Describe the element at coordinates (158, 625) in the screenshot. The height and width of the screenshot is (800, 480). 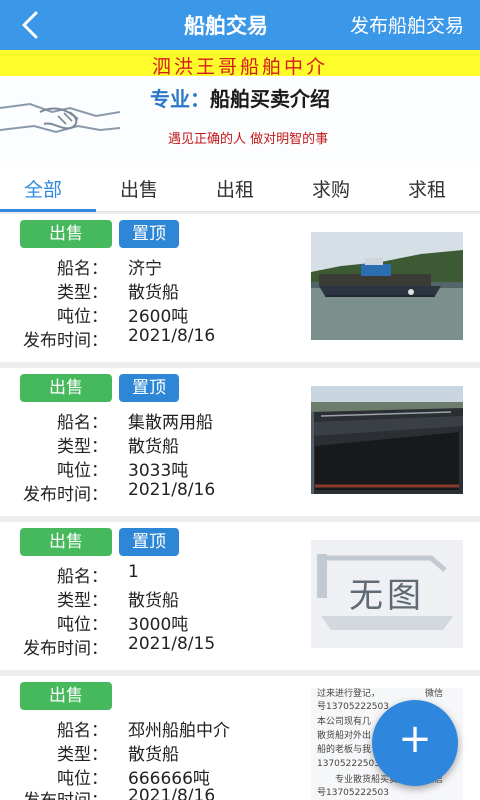
I see `tonnage-value: 3000吨` at that location.